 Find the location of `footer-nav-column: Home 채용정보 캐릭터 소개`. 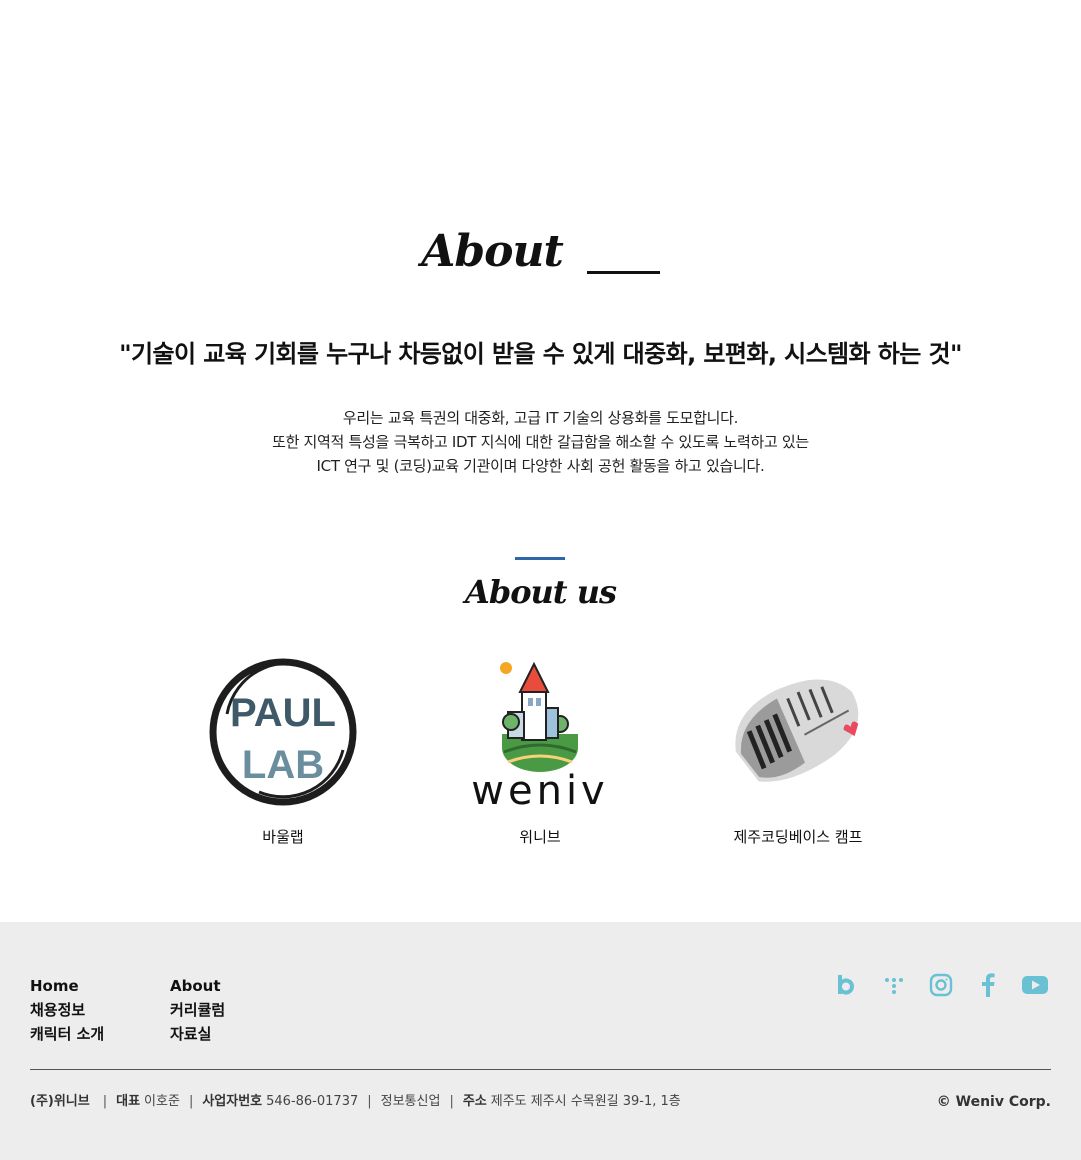

footer-nav-column: Home 채용정보 캐릭터 소개 is located at coordinates (100, 1010).